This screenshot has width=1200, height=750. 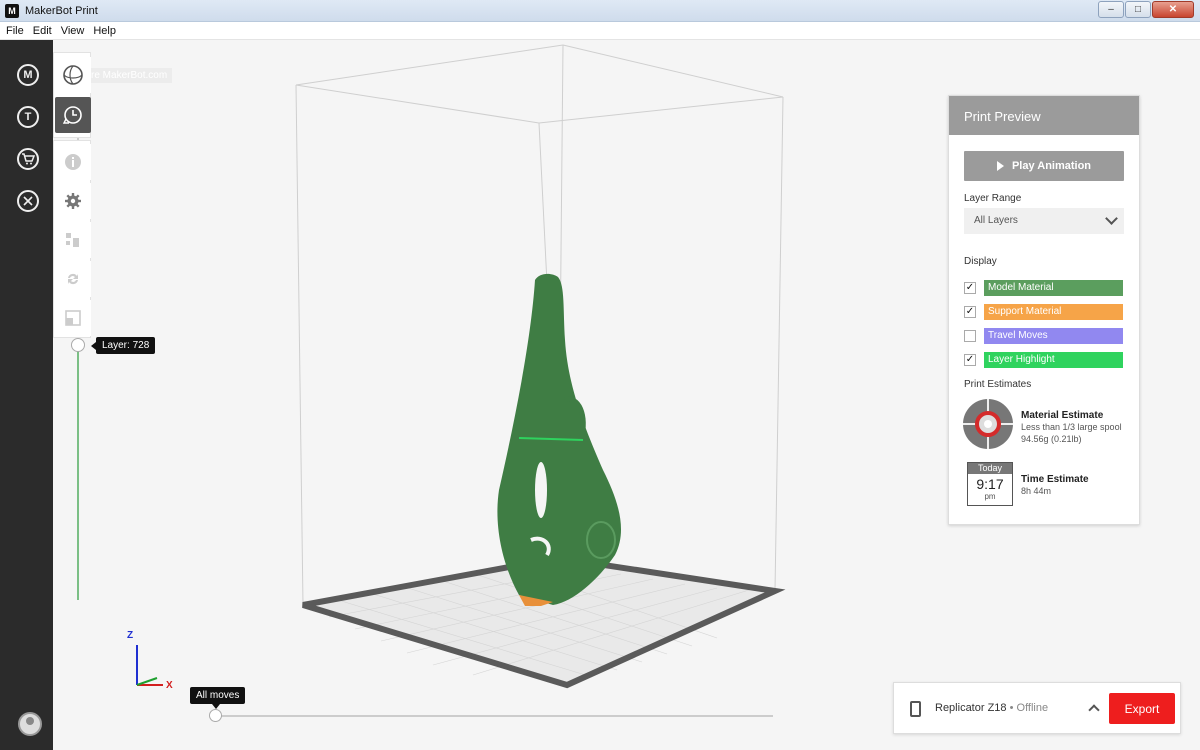 What do you see at coordinates (1053, 360) in the screenshot?
I see `layer-highlight-label: Layer Highlight` at bounding box center [1053, 360].